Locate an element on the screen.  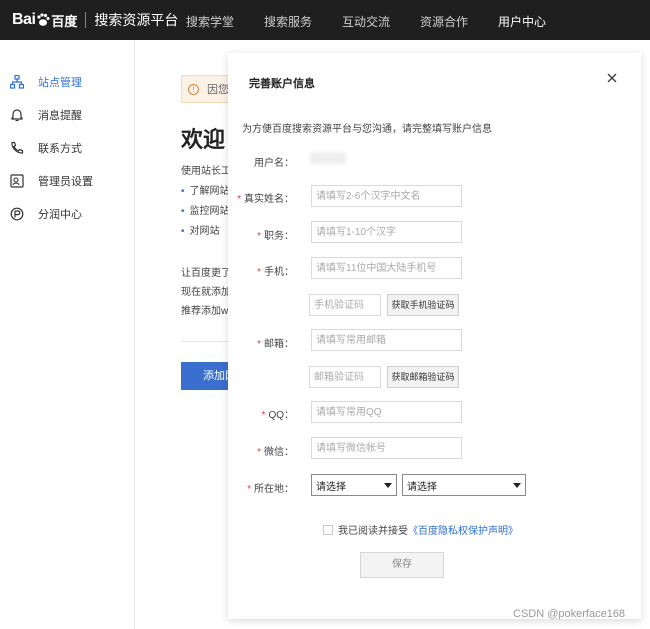
sidebar-item-label: 管理员设置 is located at coordinates (65, 182).